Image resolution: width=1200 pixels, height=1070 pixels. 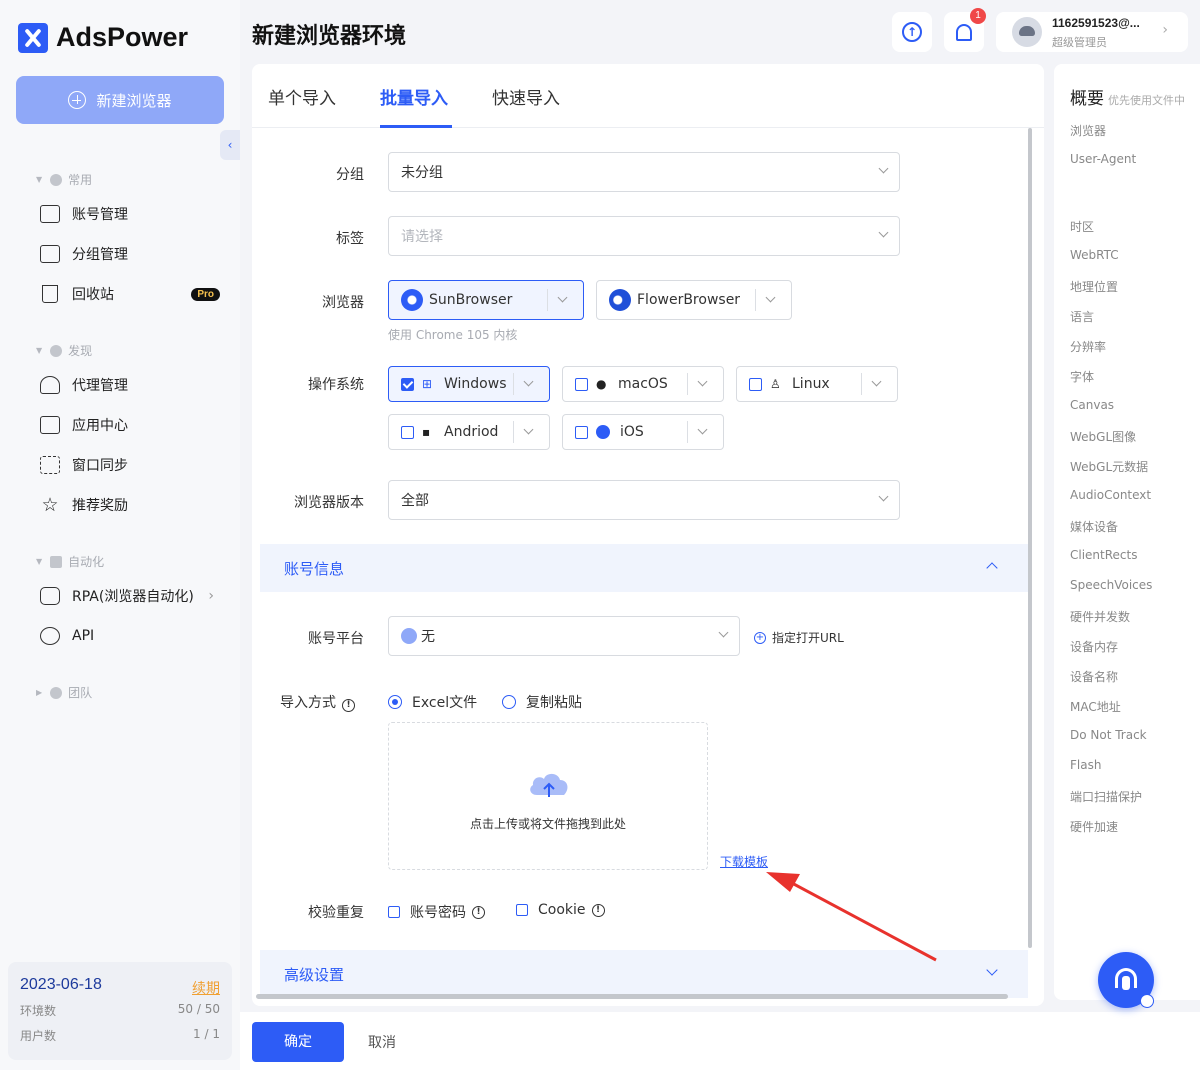 What do you see at coordinates (1092, 32) in the screenshot?
I see `user-menu: 1162591523@... 超级管理员 ›` at bounding box center [1092, 32].